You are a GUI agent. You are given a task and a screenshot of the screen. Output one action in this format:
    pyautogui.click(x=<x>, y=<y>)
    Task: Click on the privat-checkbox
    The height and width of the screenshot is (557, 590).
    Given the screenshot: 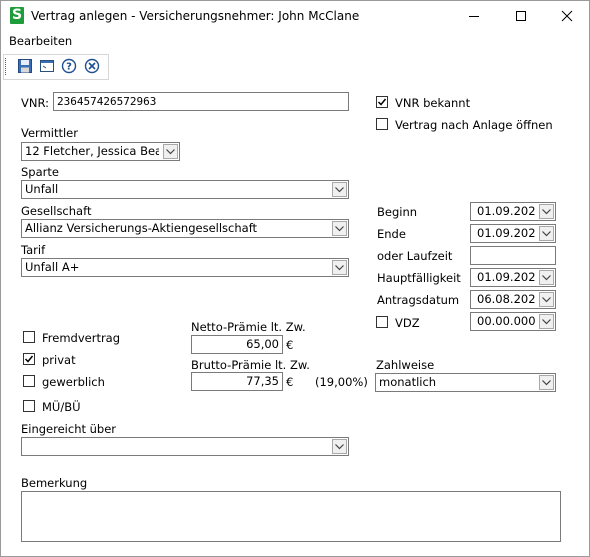 What is the action you would take?
    pyautogui.click(x=29, y=359)
    